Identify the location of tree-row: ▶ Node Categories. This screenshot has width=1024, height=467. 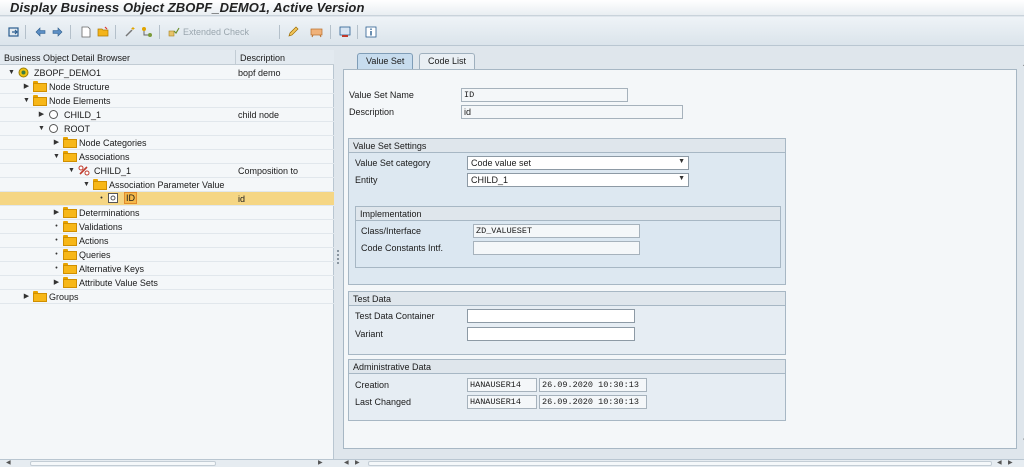
(167, 143).